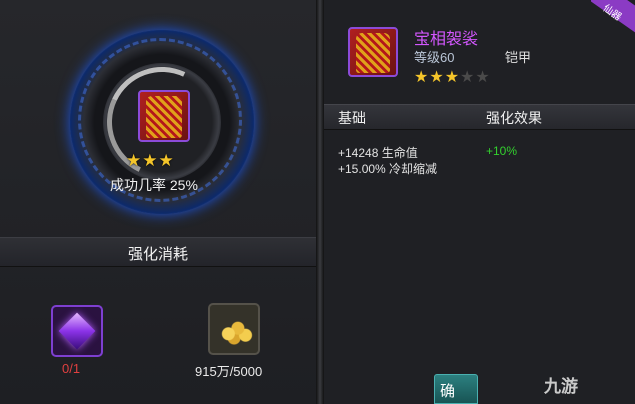  What do you see at coordinates (154, 185) in the screenshot?
I see `success-rate: 成功几率 25%` at bounding box center [154, 185].